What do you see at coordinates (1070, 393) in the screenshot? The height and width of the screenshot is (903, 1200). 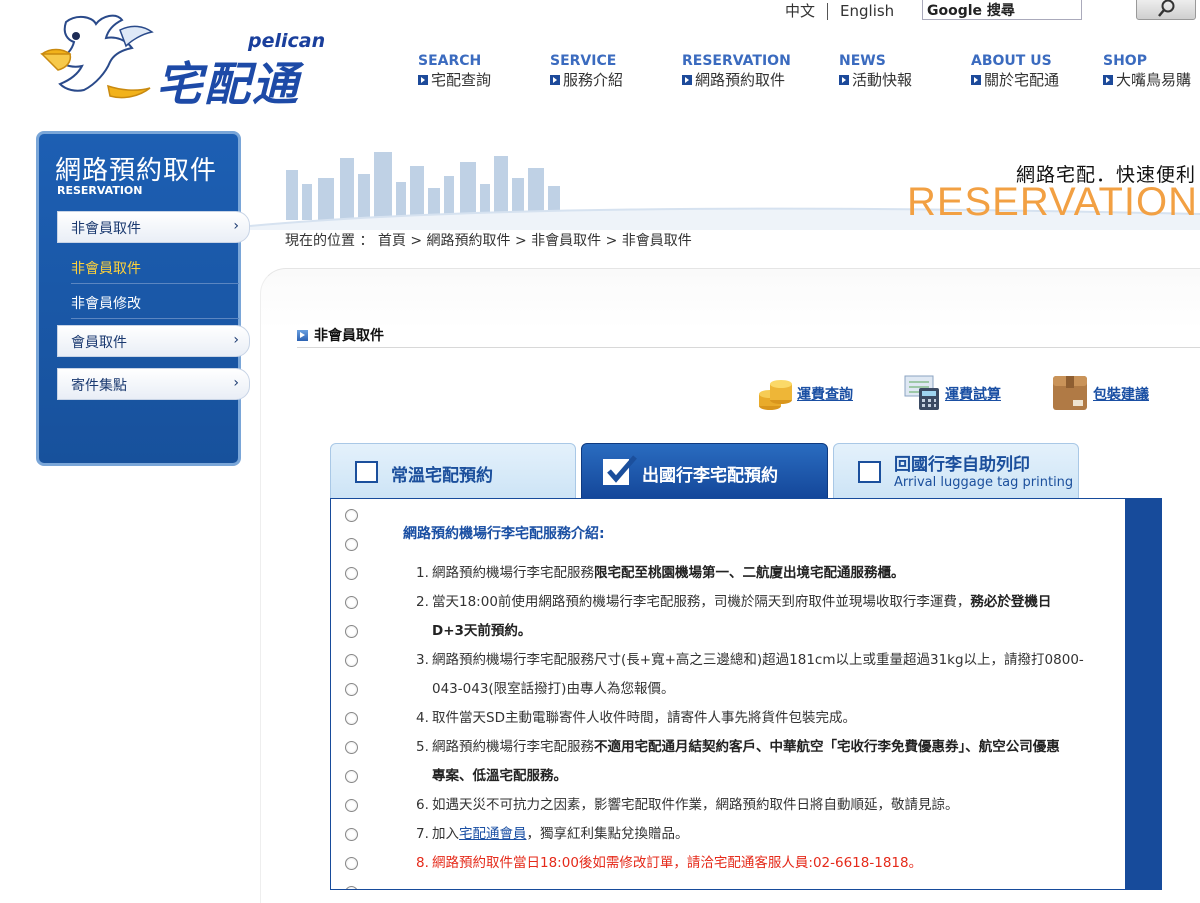 I see `box-icon` at bounding box center [1070, 393].